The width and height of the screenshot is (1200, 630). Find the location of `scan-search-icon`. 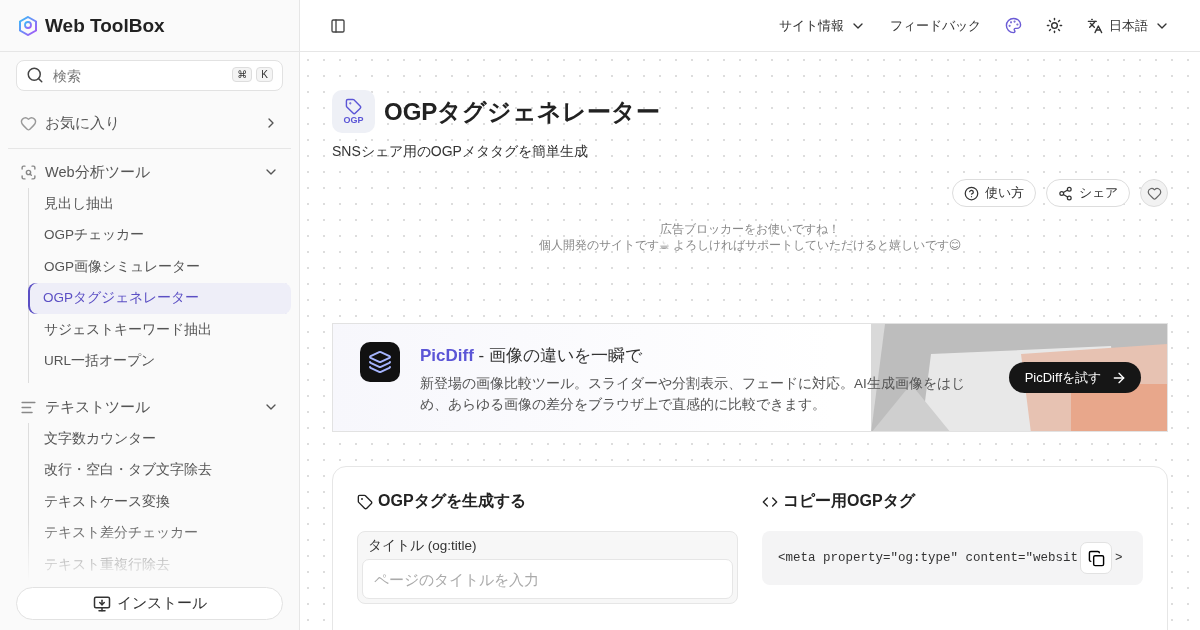

scan-search-icon is located at coordinates (28, 172).